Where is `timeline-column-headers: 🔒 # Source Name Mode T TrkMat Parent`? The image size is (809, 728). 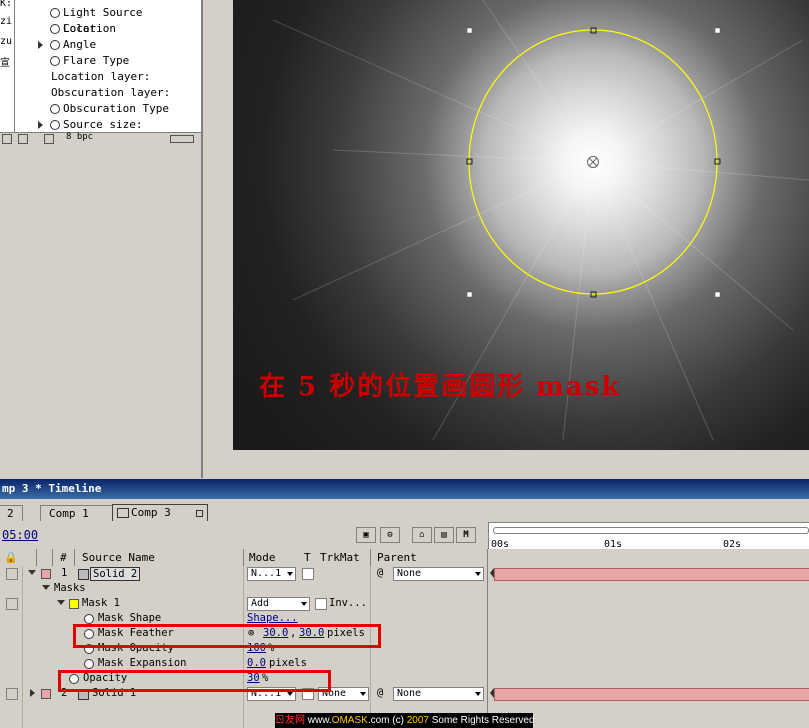 timeline-column-headers: 🔒 # Source Name Mode T TrkMat Parent is located at coordinates (404, 558).